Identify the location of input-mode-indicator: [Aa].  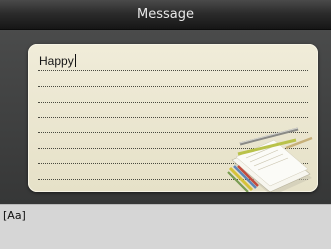
(14, 215).